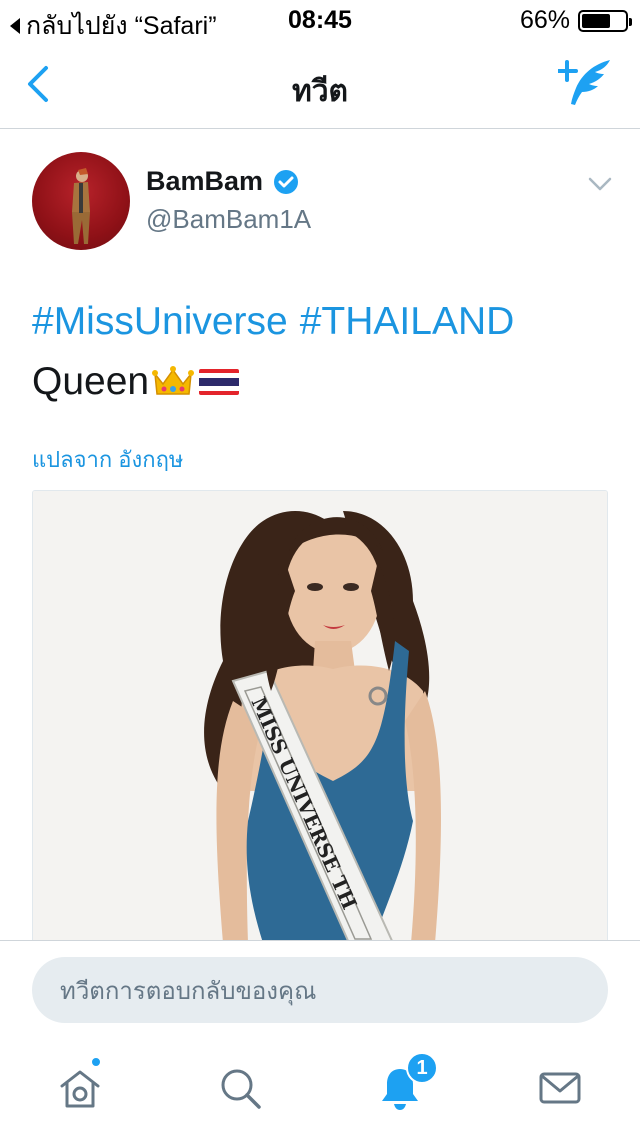 The width and height of the screenshot is (640, 1136). What do you see at coordinates (81, 206) in the screenshot?
I see `avatar-figure` at bounding box center [81, 206].